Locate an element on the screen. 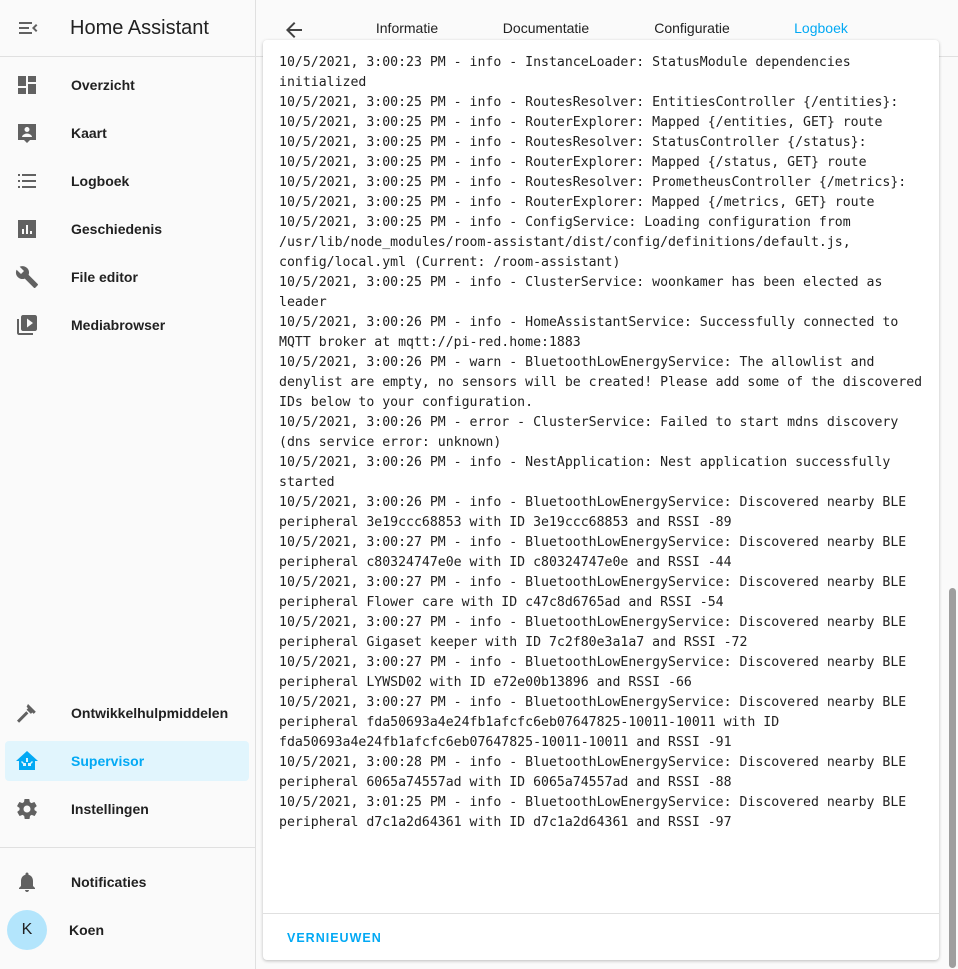 This screenshot has width=958, height=969. sidebar-item-supervisor: Supervisor is located at coordinates (127, 761).